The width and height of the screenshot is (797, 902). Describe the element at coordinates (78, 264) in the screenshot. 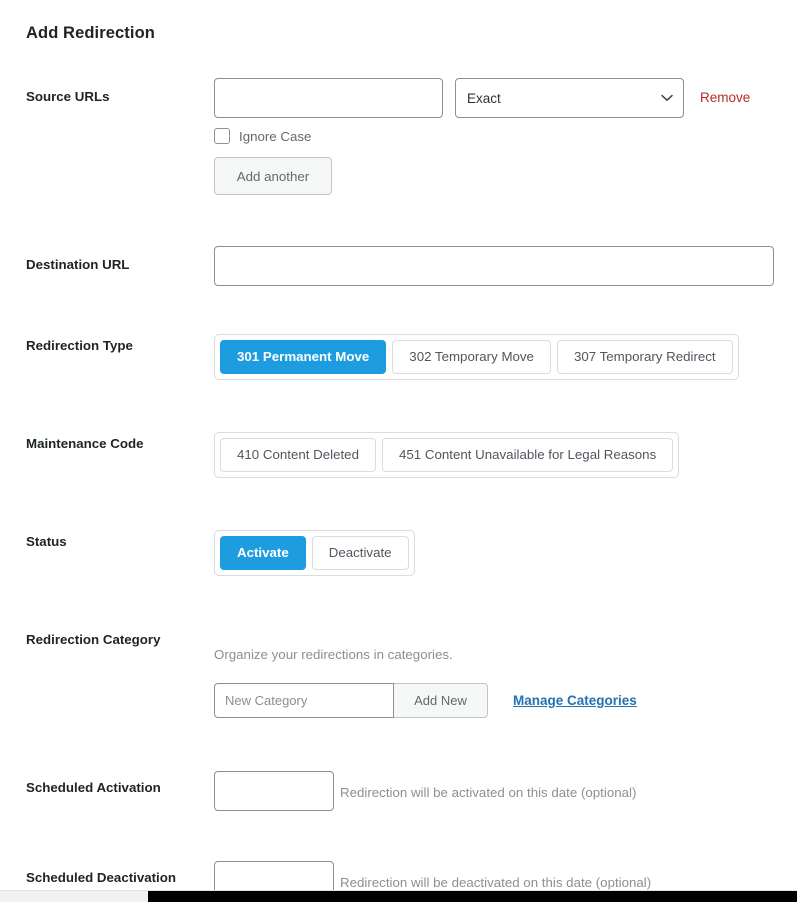

I see `destination-url-label: Destination URL` at that location.